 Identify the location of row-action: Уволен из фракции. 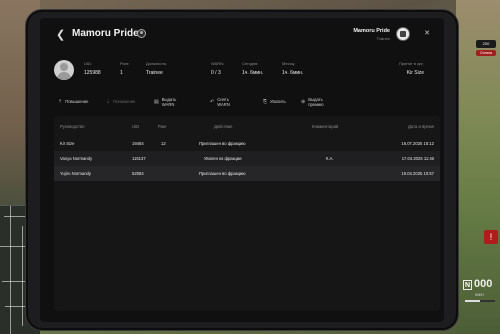
(223, 158).